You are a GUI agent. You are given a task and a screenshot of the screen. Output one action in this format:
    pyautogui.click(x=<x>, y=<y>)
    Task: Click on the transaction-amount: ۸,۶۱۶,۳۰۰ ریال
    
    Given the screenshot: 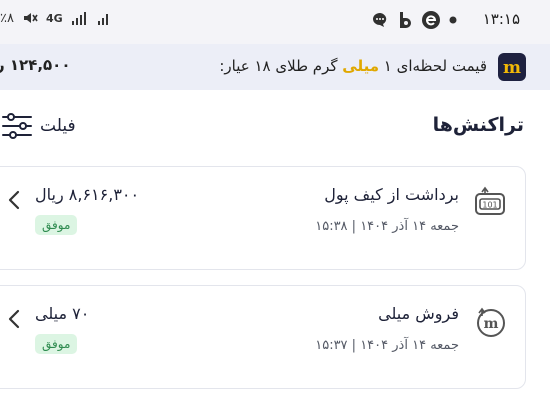 What is the action you would take?
    pyautogui.click(x=87, y=194)
    